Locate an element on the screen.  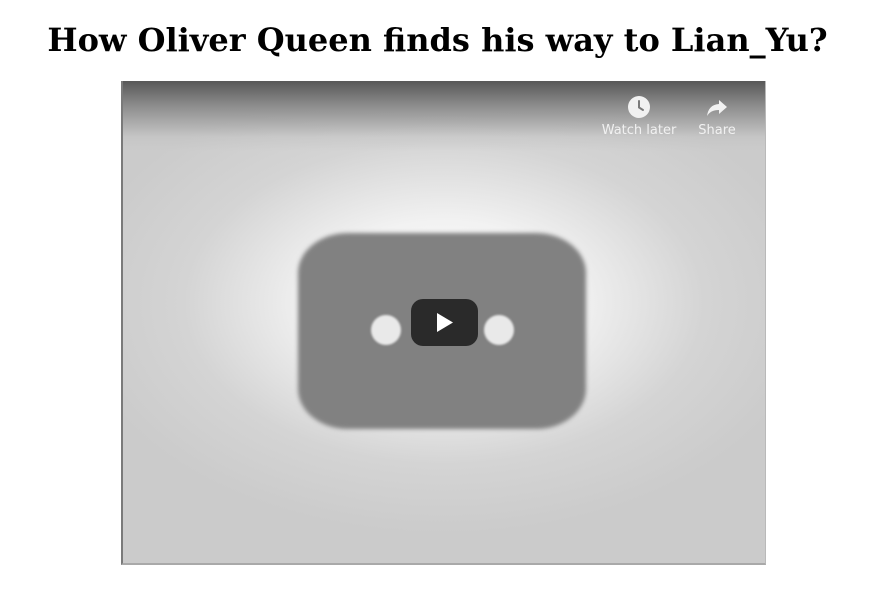
thumbnail-dot-right is located at coordinates (499, 330).